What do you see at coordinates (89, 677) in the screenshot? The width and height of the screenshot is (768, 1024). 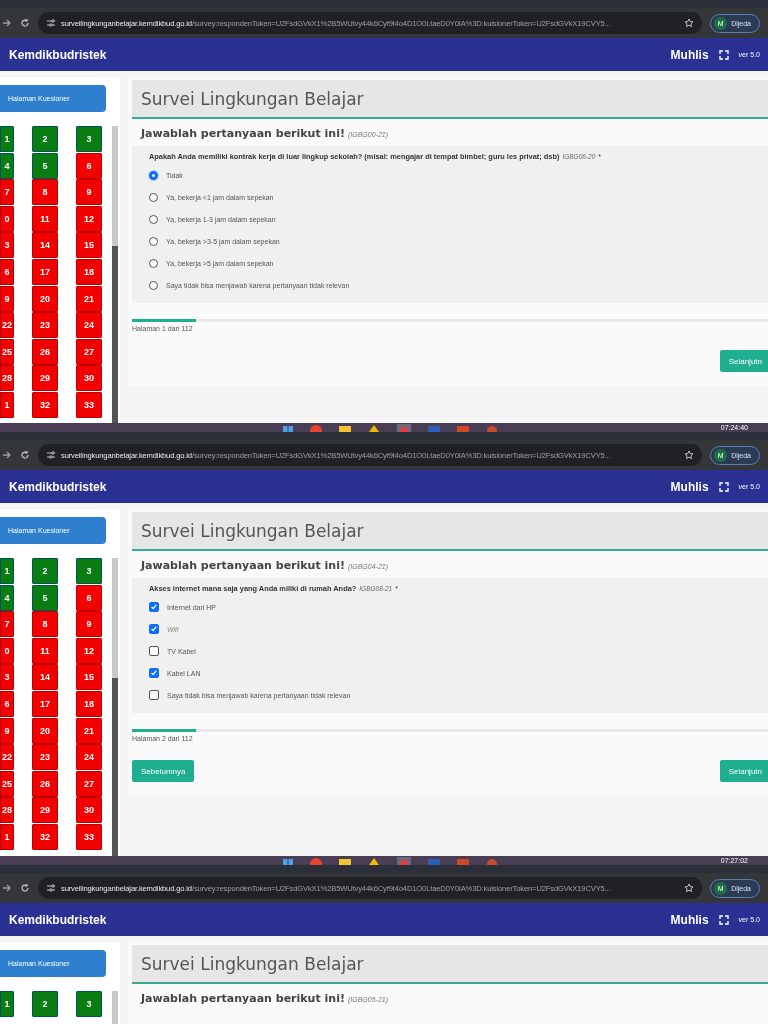 I see `page-number-button: 15` at bounding box center [89, 677].